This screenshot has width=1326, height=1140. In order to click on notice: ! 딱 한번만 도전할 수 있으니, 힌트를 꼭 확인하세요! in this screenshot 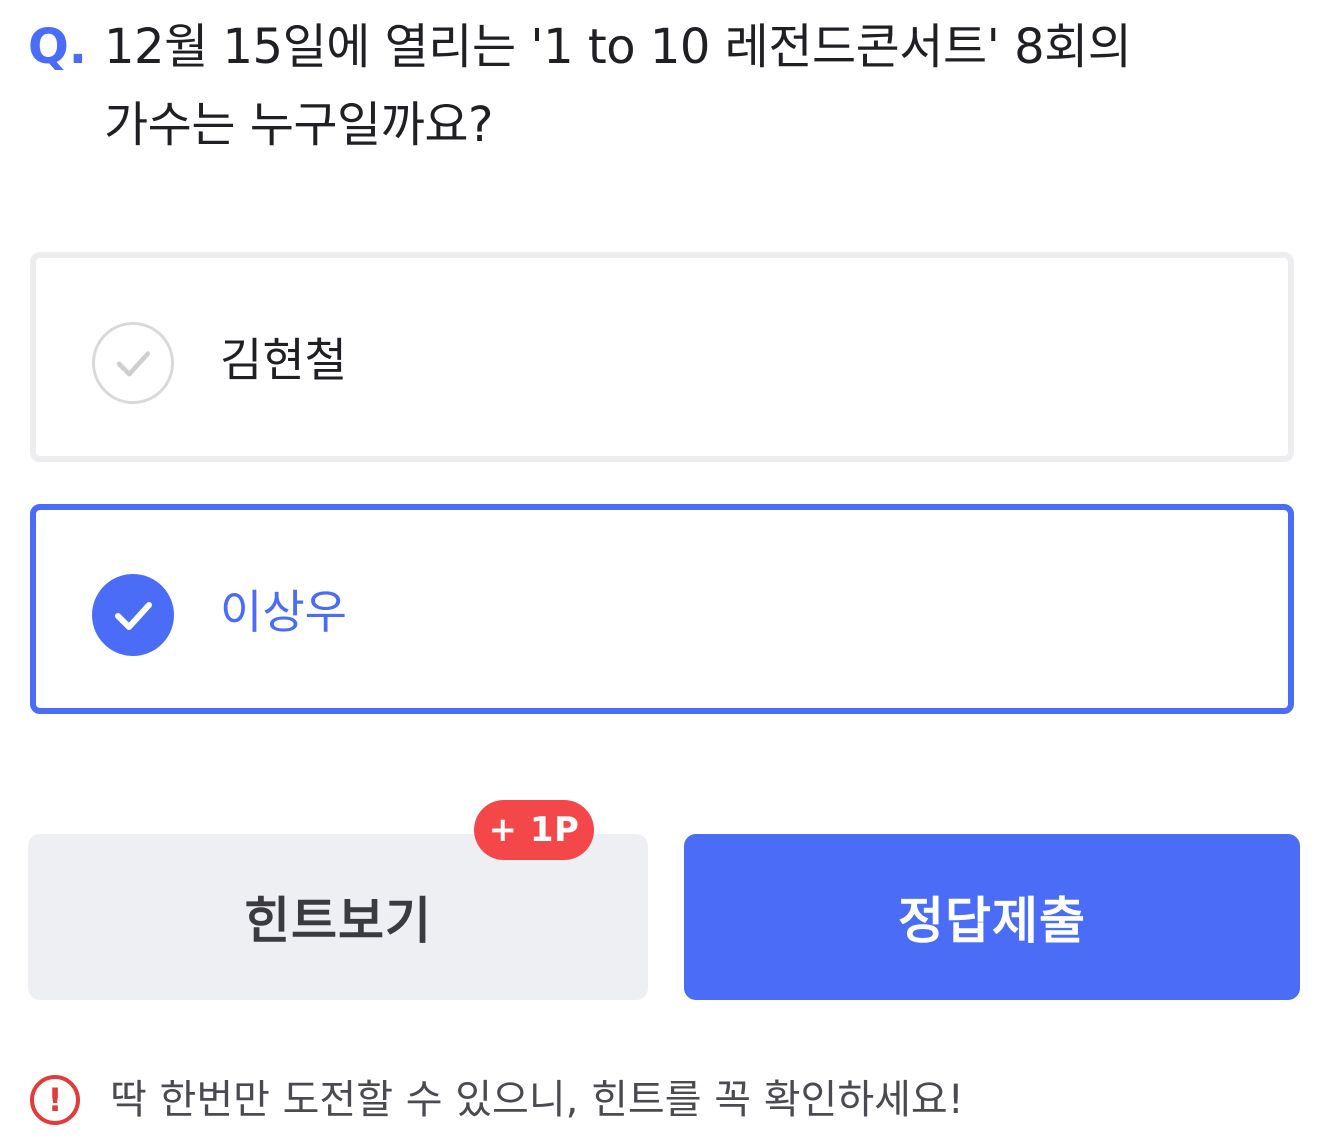, I will do `click(497, 1100)`.